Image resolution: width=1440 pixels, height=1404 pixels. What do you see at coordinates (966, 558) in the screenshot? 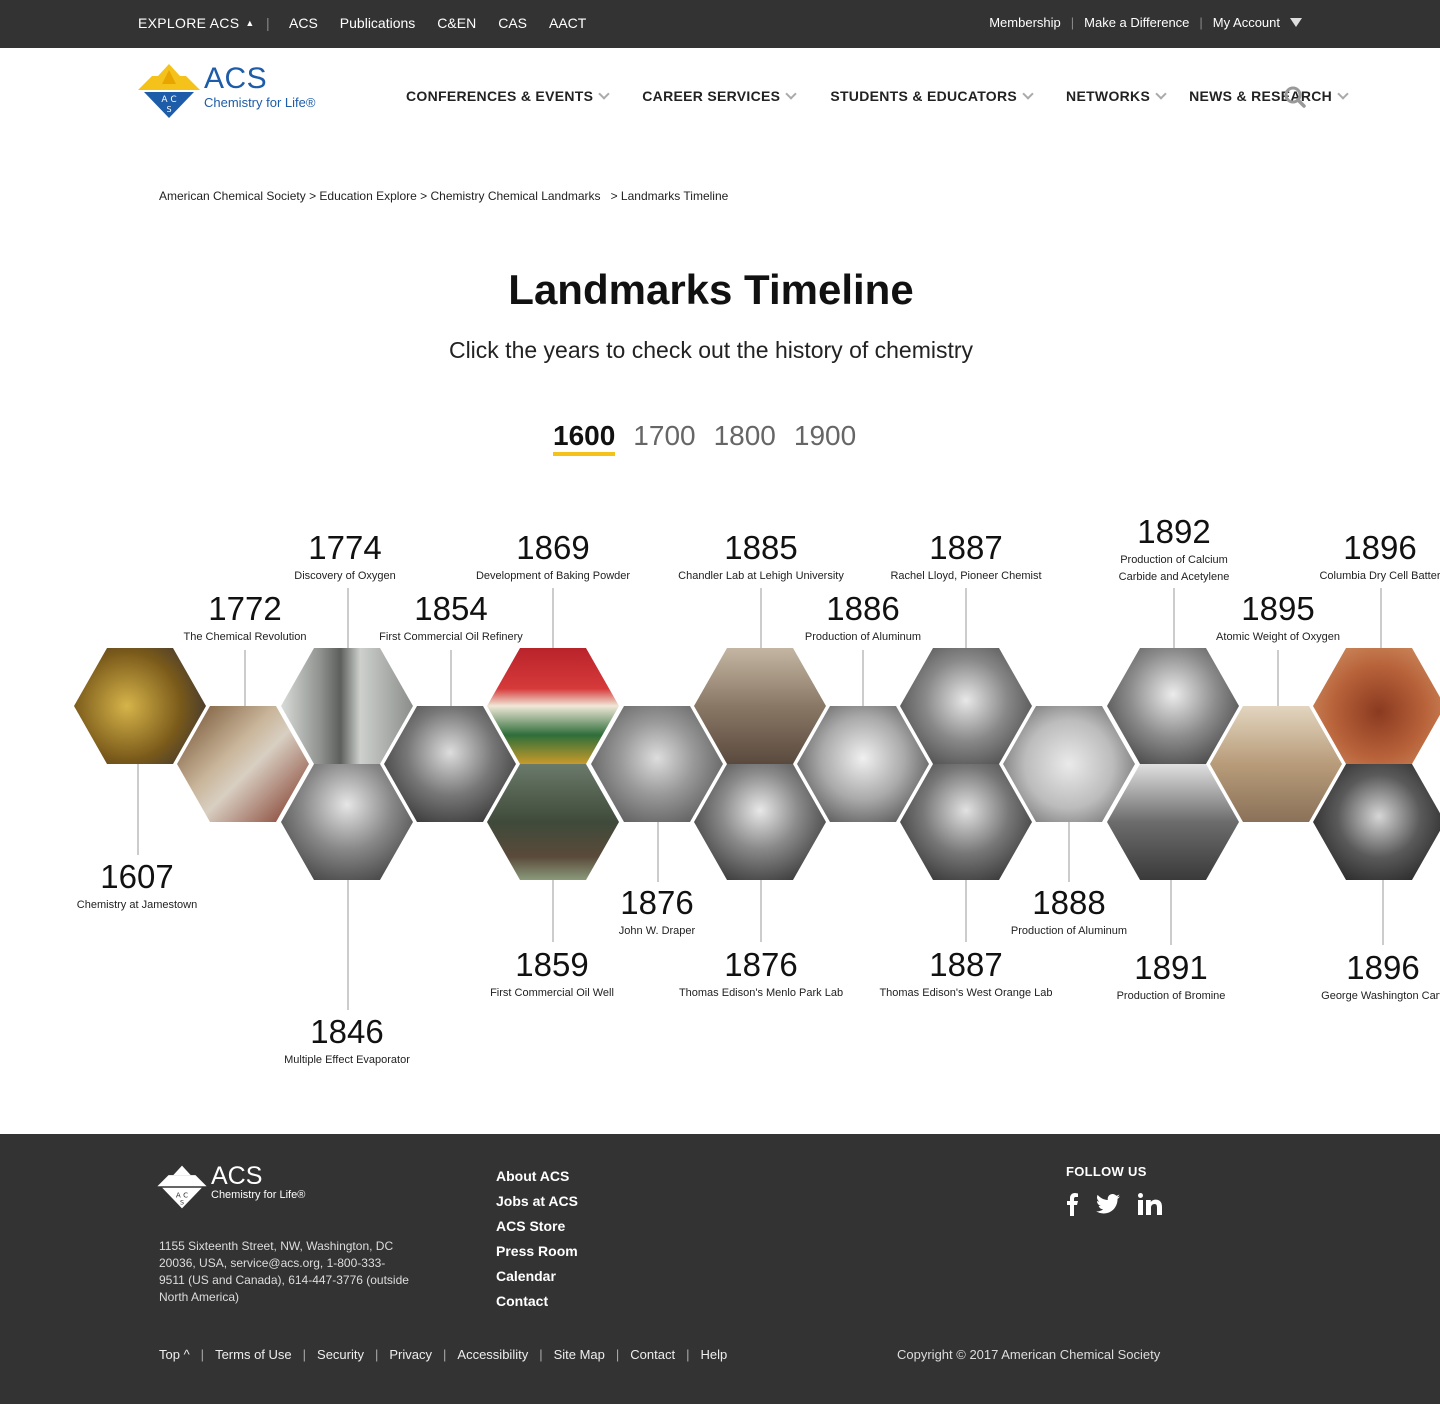
I see `landmark-label: 1887 Rachel Lloyd, Pioneer Chemist` at bounding box center [966, 558].